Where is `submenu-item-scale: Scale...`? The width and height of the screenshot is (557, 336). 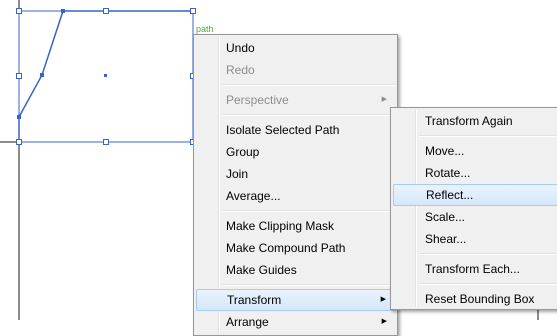
submenu-item-scale: Scale... is located at coordinates (475, 217).